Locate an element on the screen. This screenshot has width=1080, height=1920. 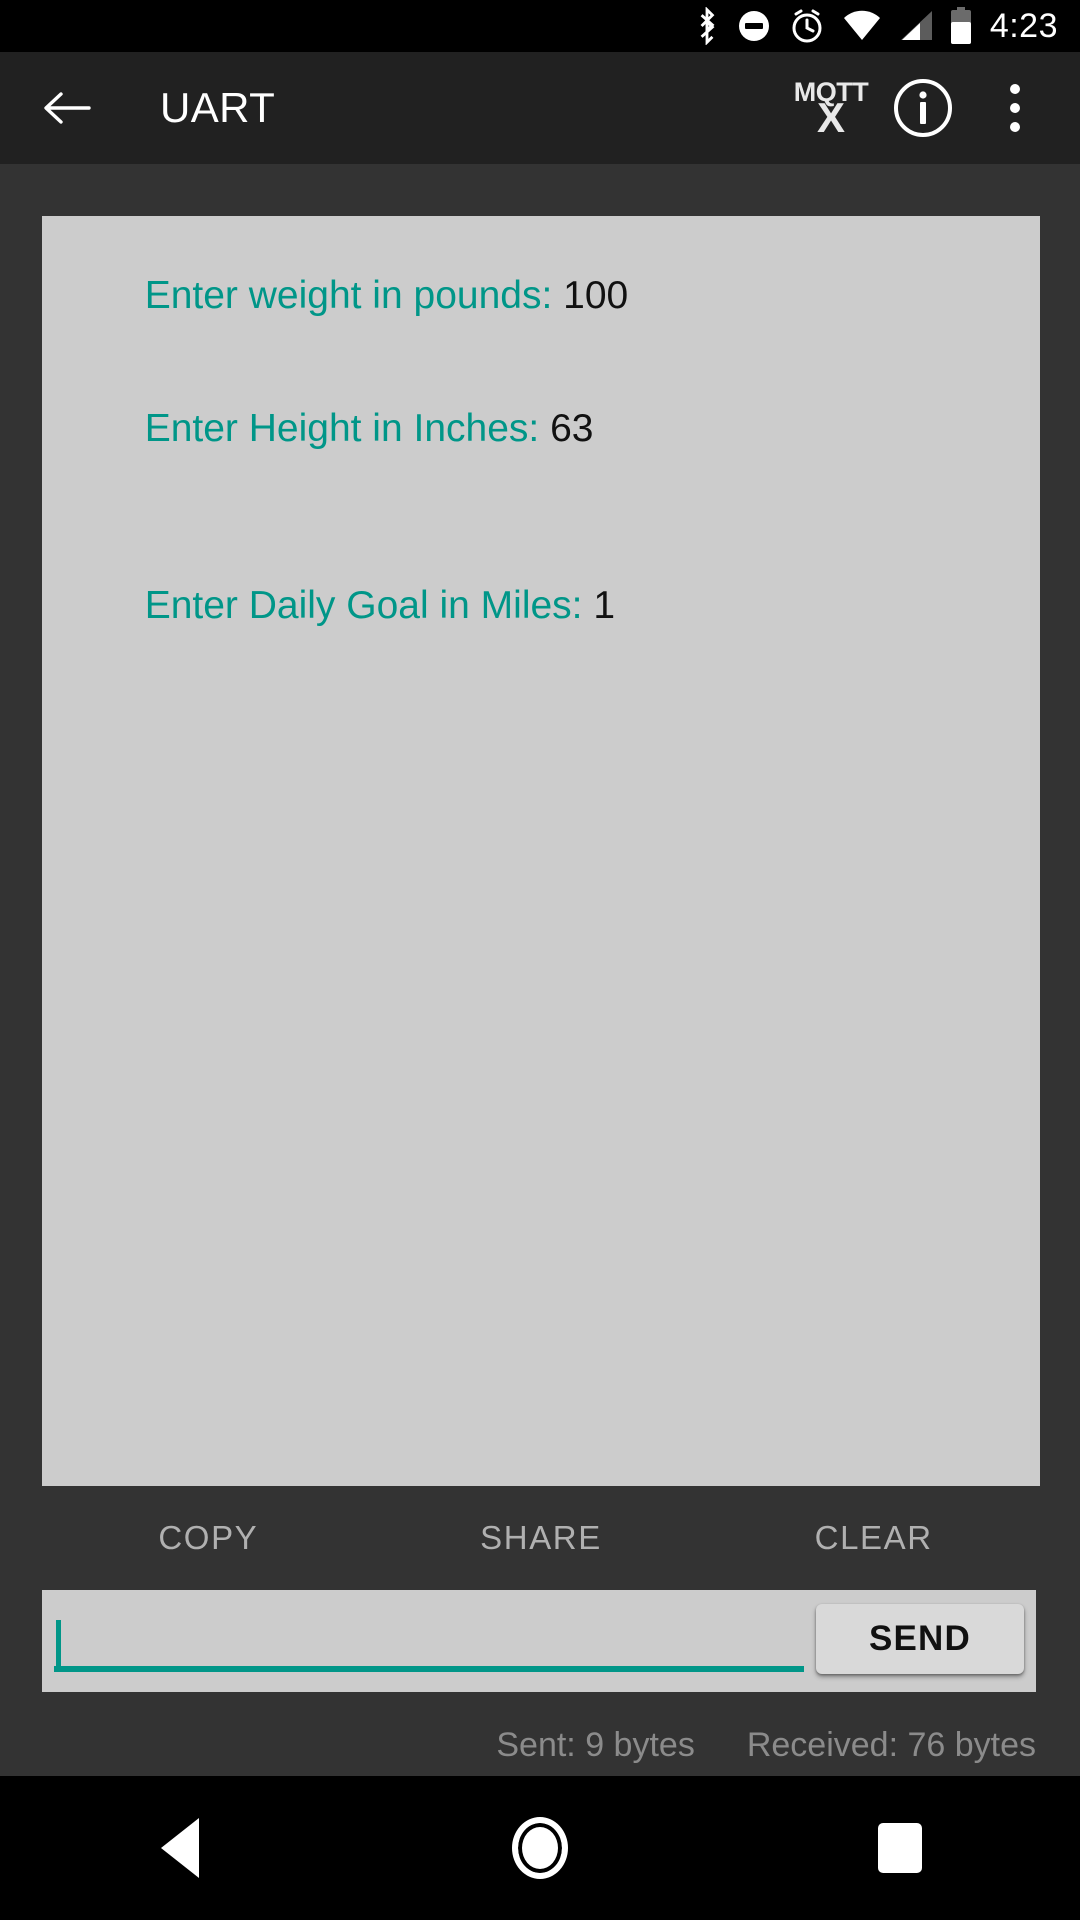
byte-stats-row: Sent: 9 bytes Received: 76 bytes is located at coordinates (540, 1734).